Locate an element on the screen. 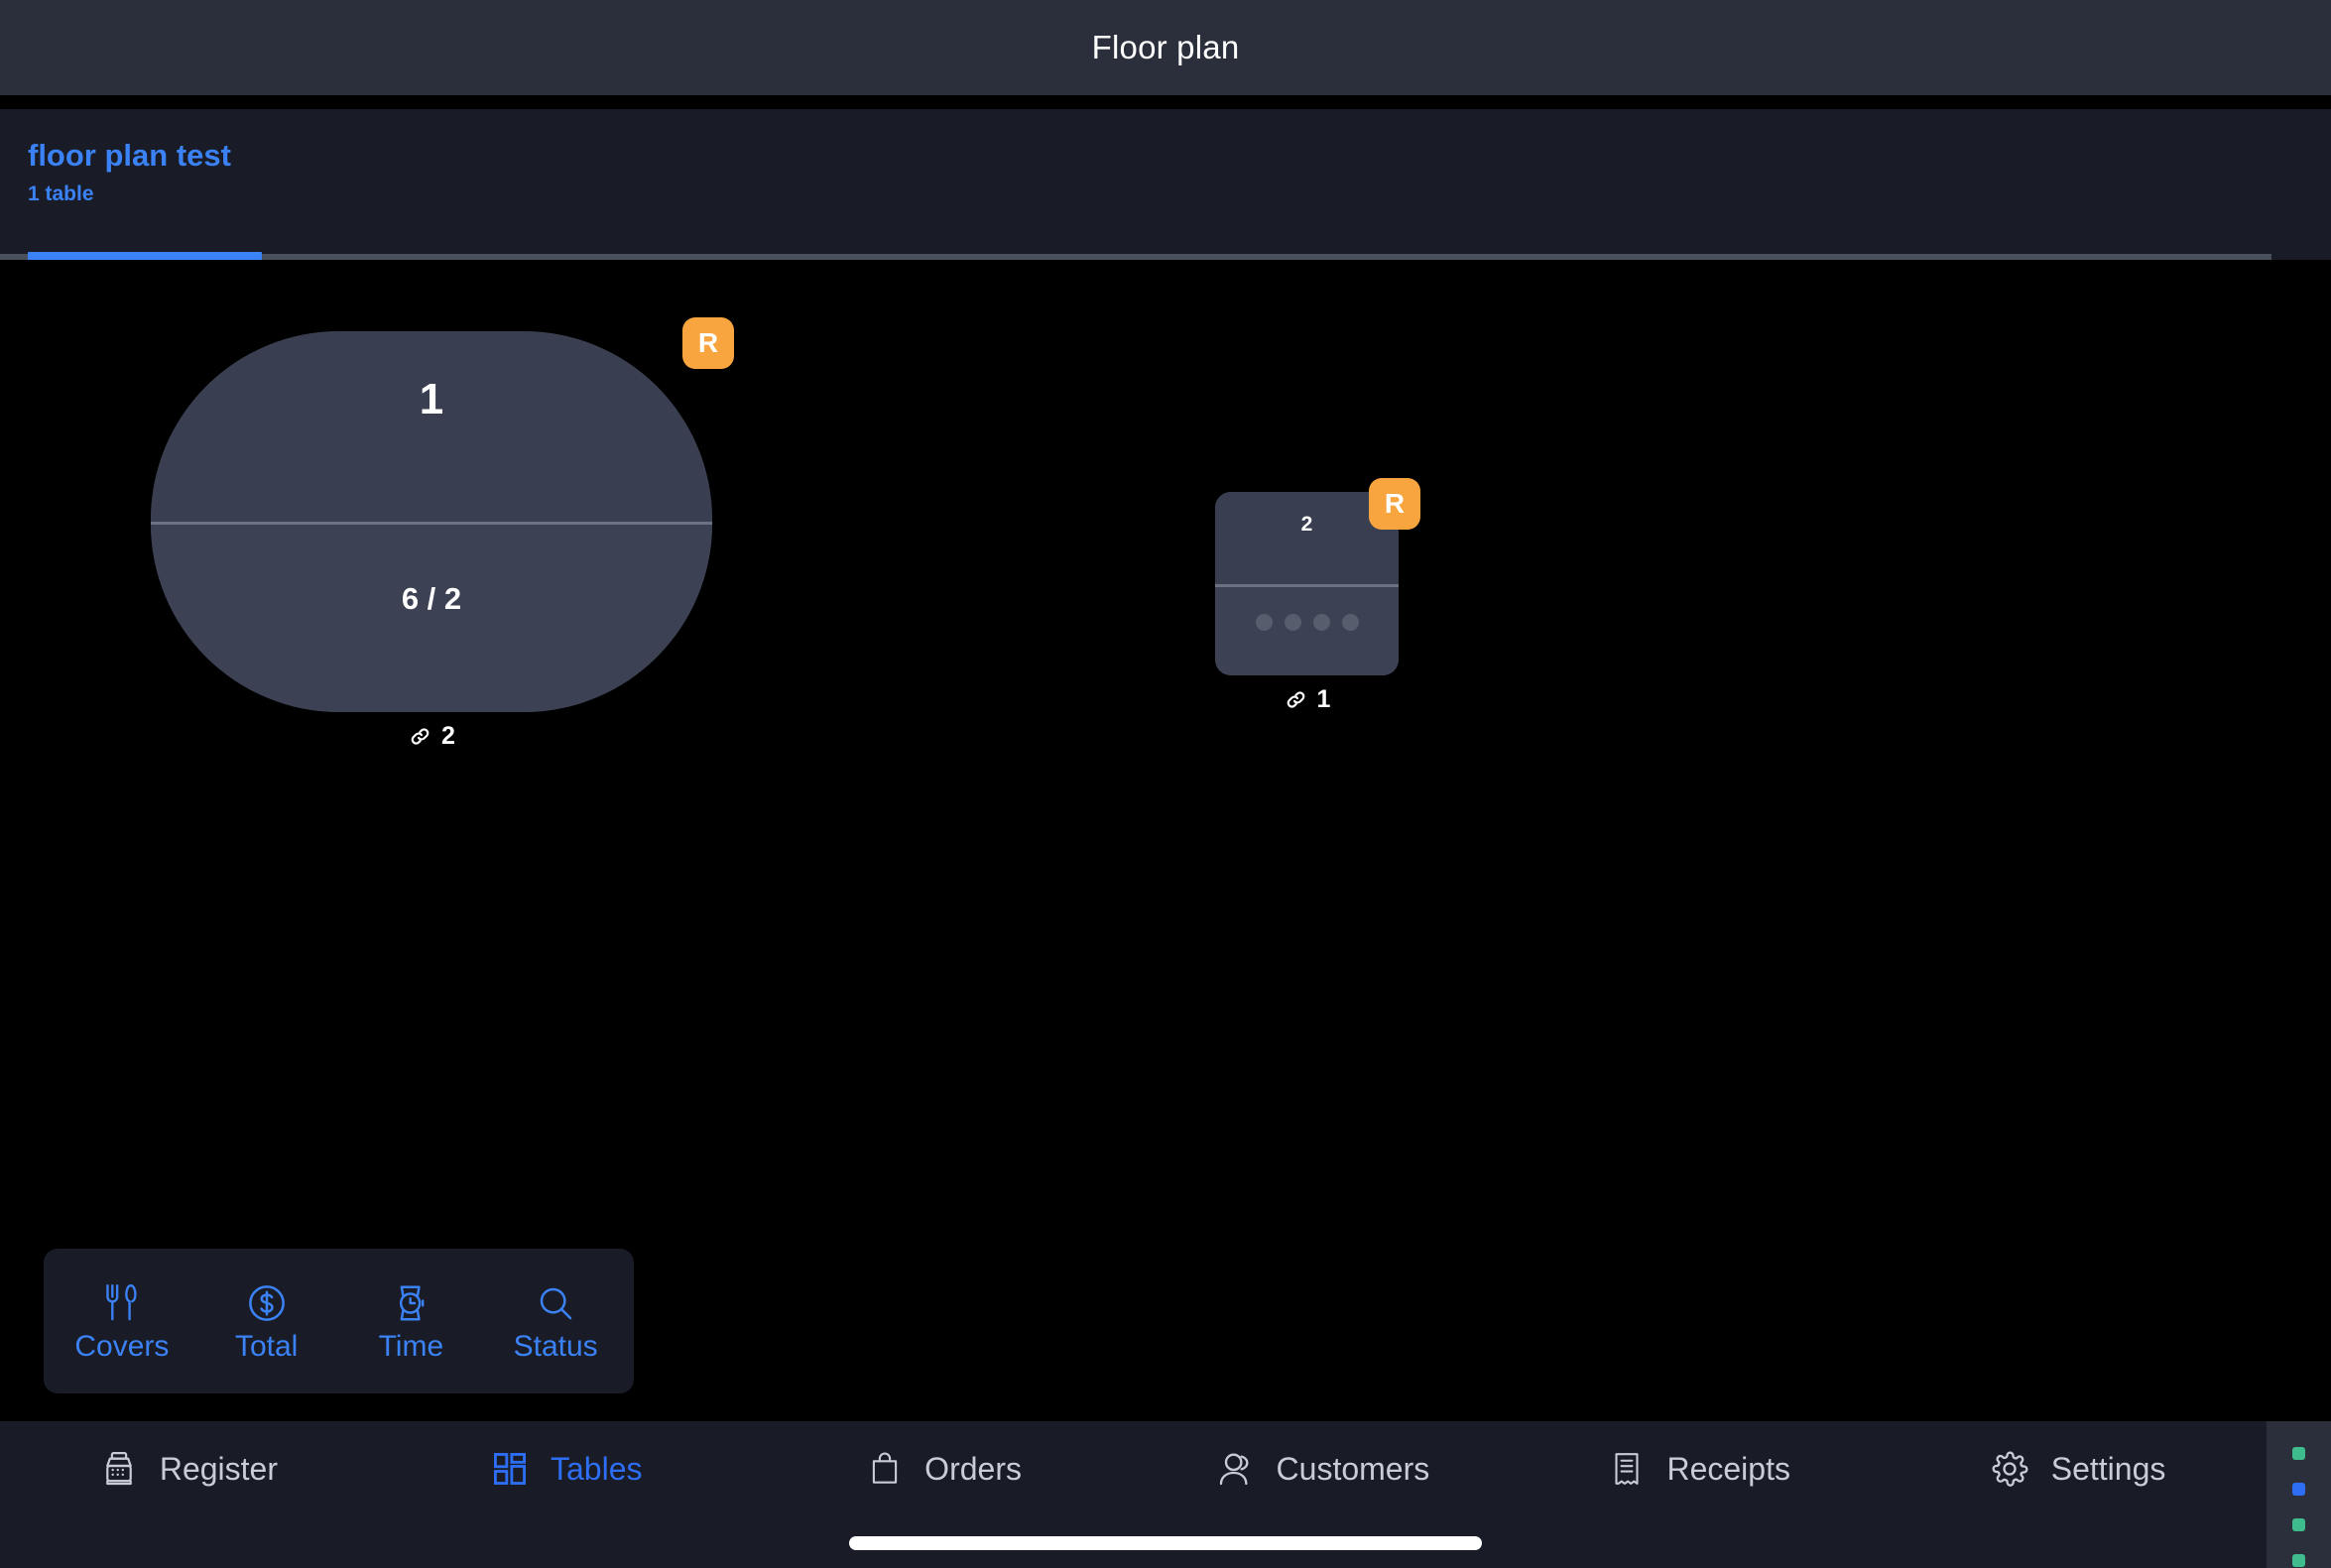 The width and height of the screenshot is (2331, 1568). table-1-covers: 6 / 2 is located at coordinates (431, 598).